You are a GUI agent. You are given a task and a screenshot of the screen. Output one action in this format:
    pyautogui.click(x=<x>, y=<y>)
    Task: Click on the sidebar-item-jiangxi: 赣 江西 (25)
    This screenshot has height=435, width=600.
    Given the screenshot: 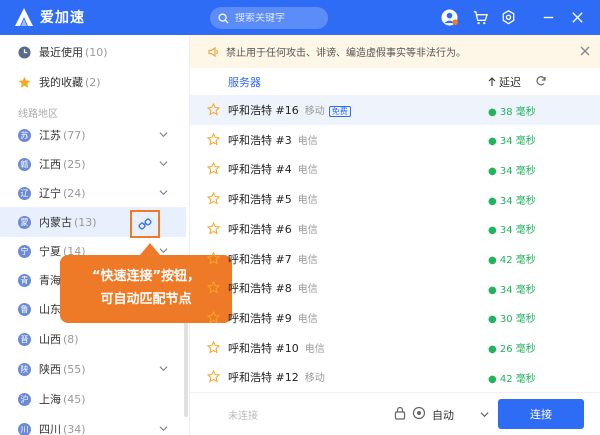 What is the action you would take?
    pyautogui.click(x=93, y=164)
    